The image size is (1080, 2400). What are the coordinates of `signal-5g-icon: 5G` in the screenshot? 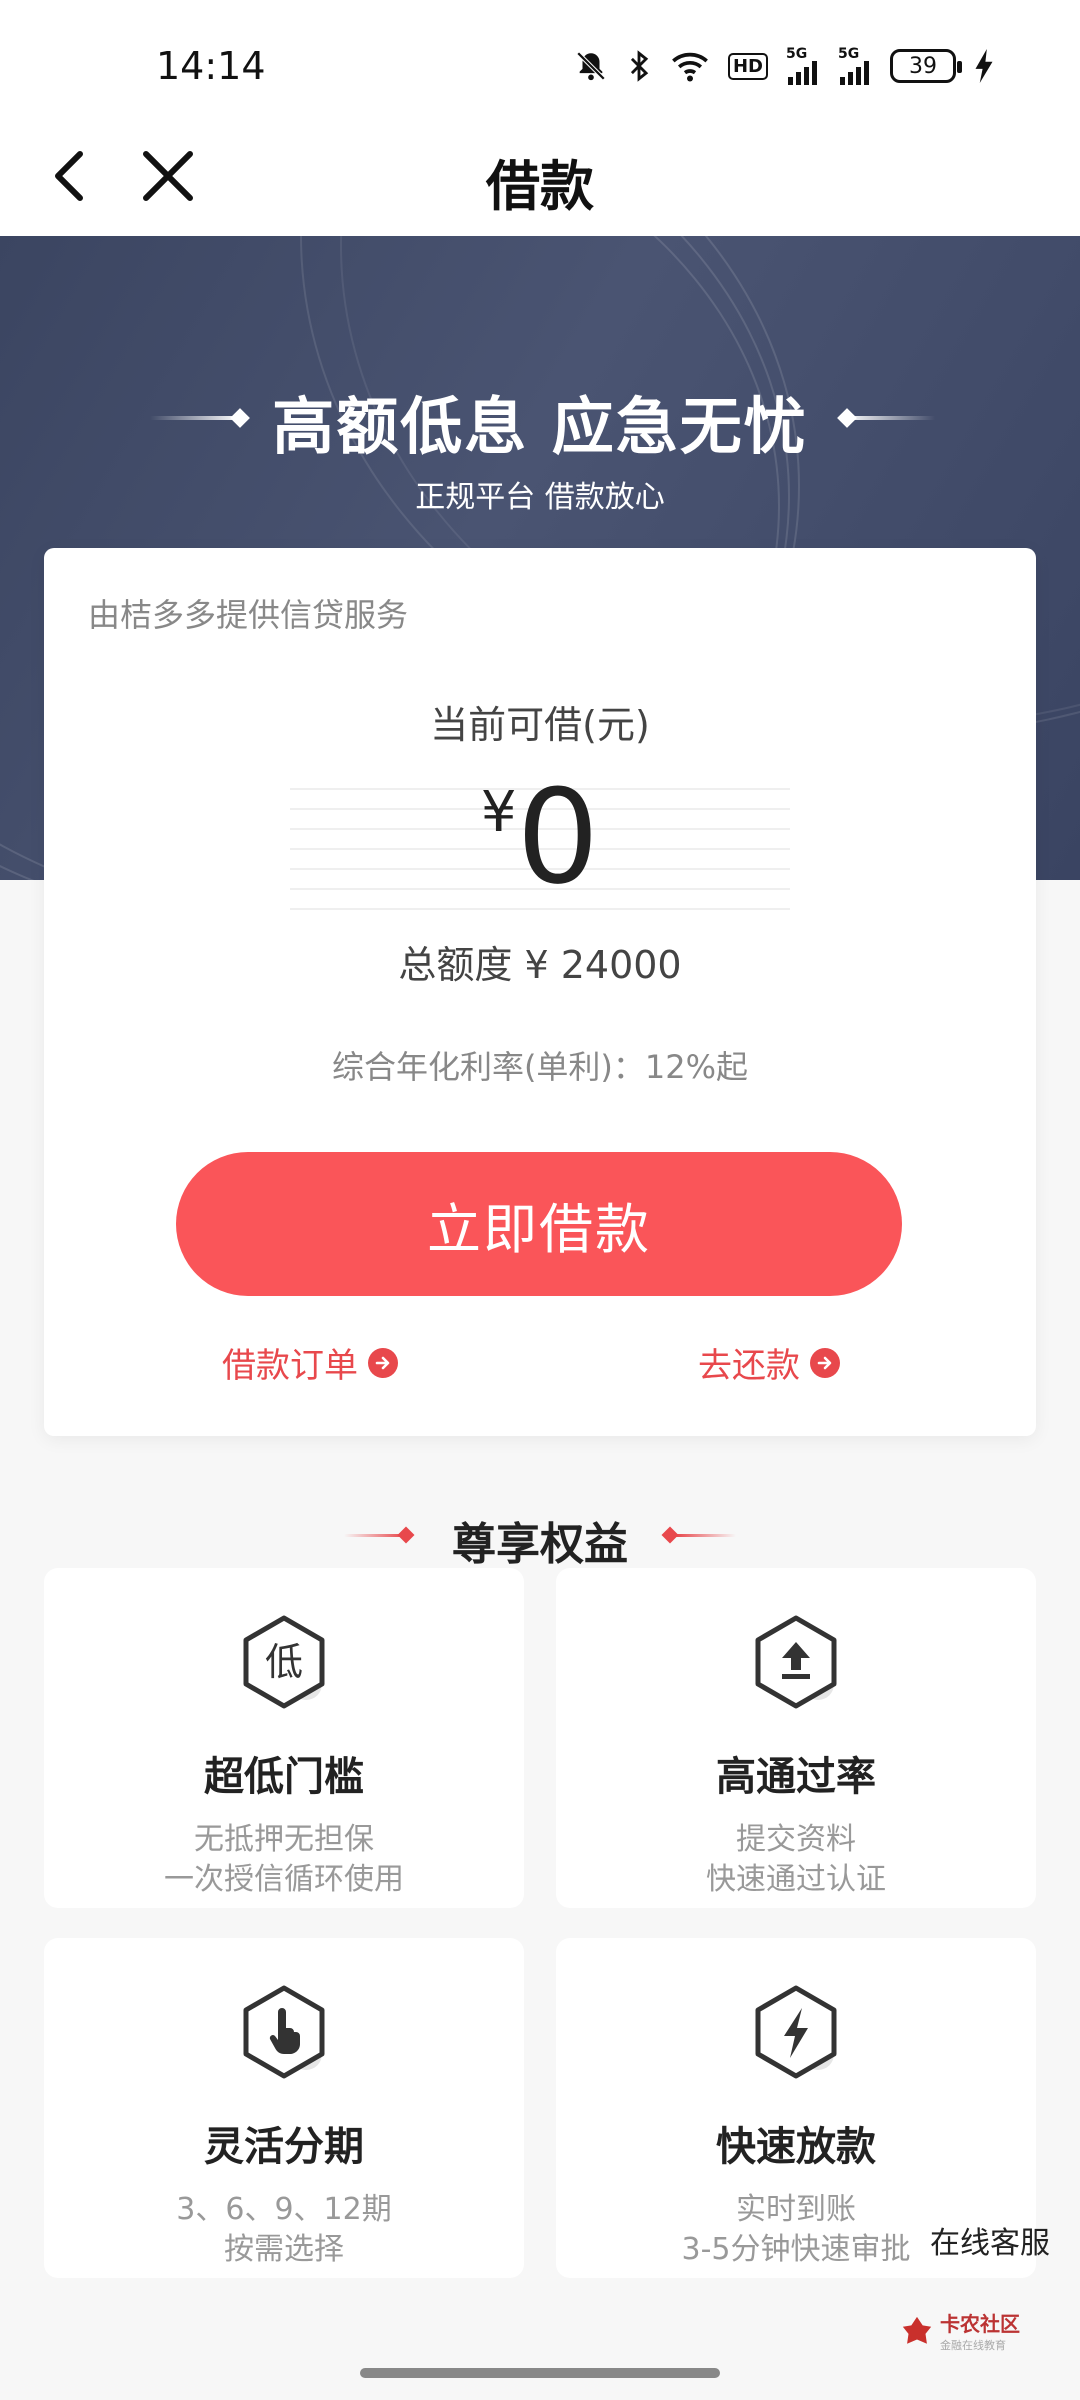 It's located at (803, 66).